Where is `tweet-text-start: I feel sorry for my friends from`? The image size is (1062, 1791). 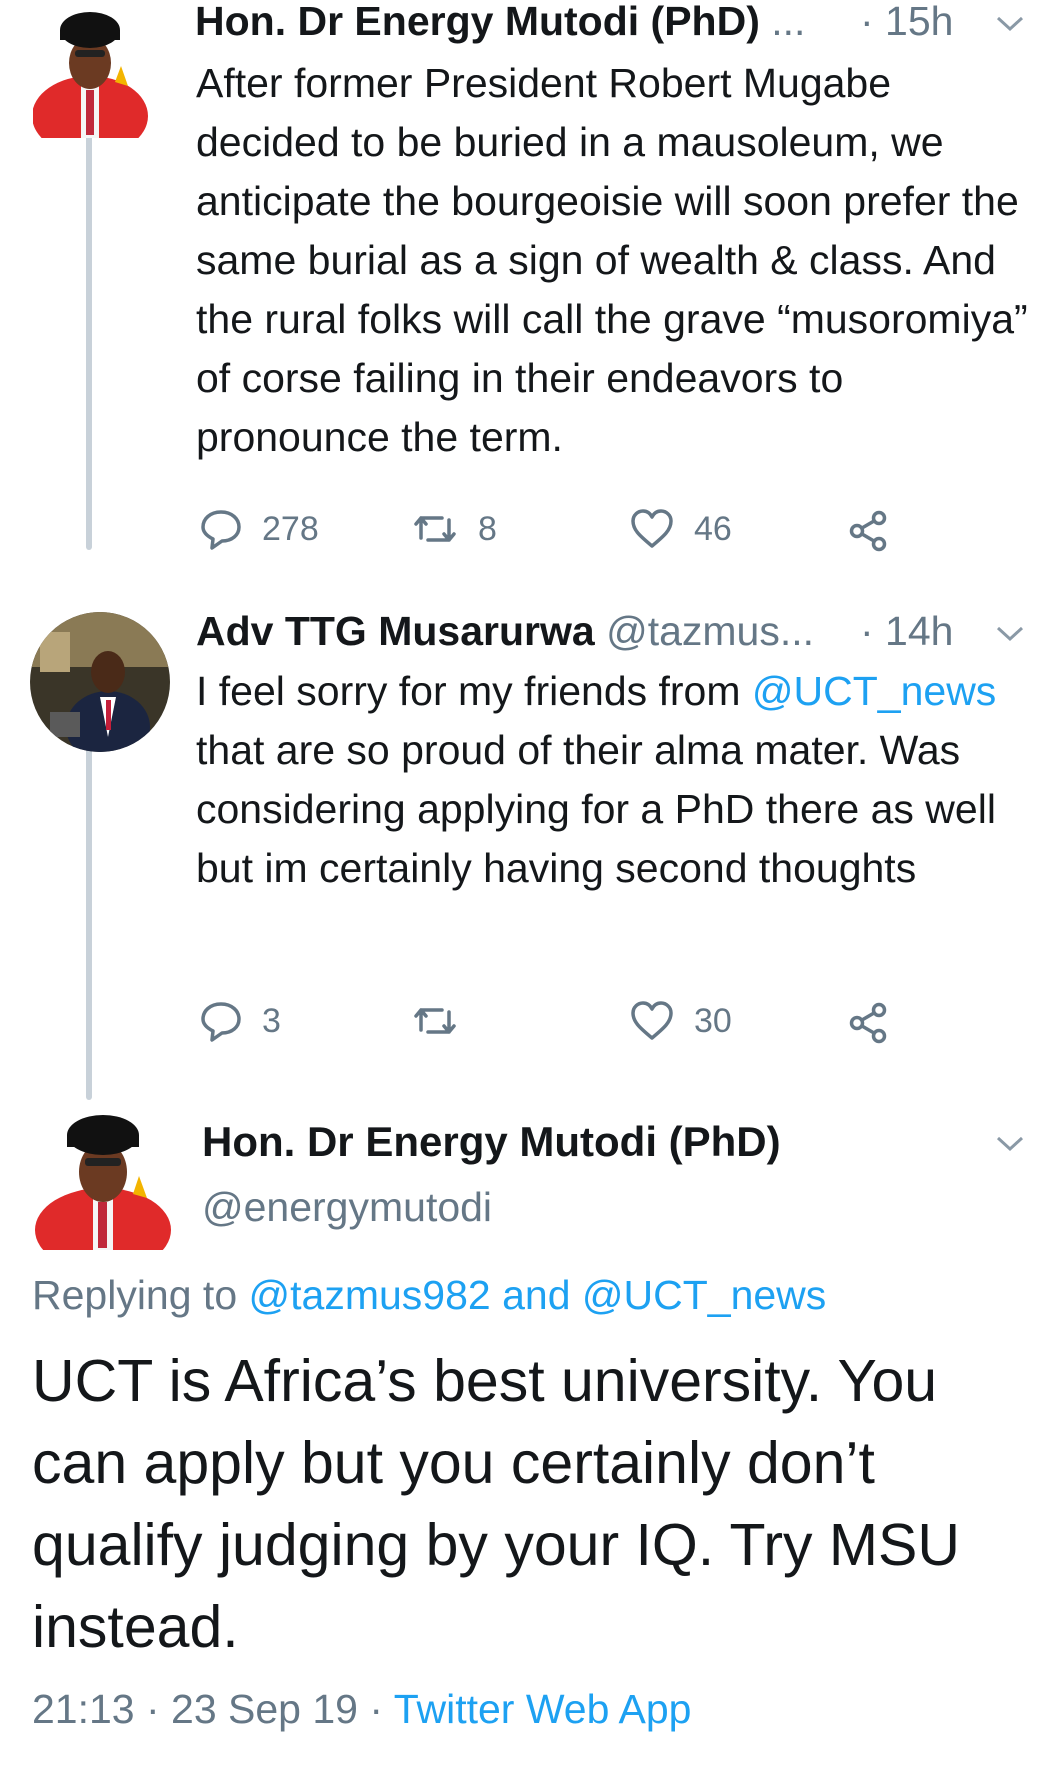 tweet-text-start: I feel sorry for my friends from is located at coordinates (474, 691).